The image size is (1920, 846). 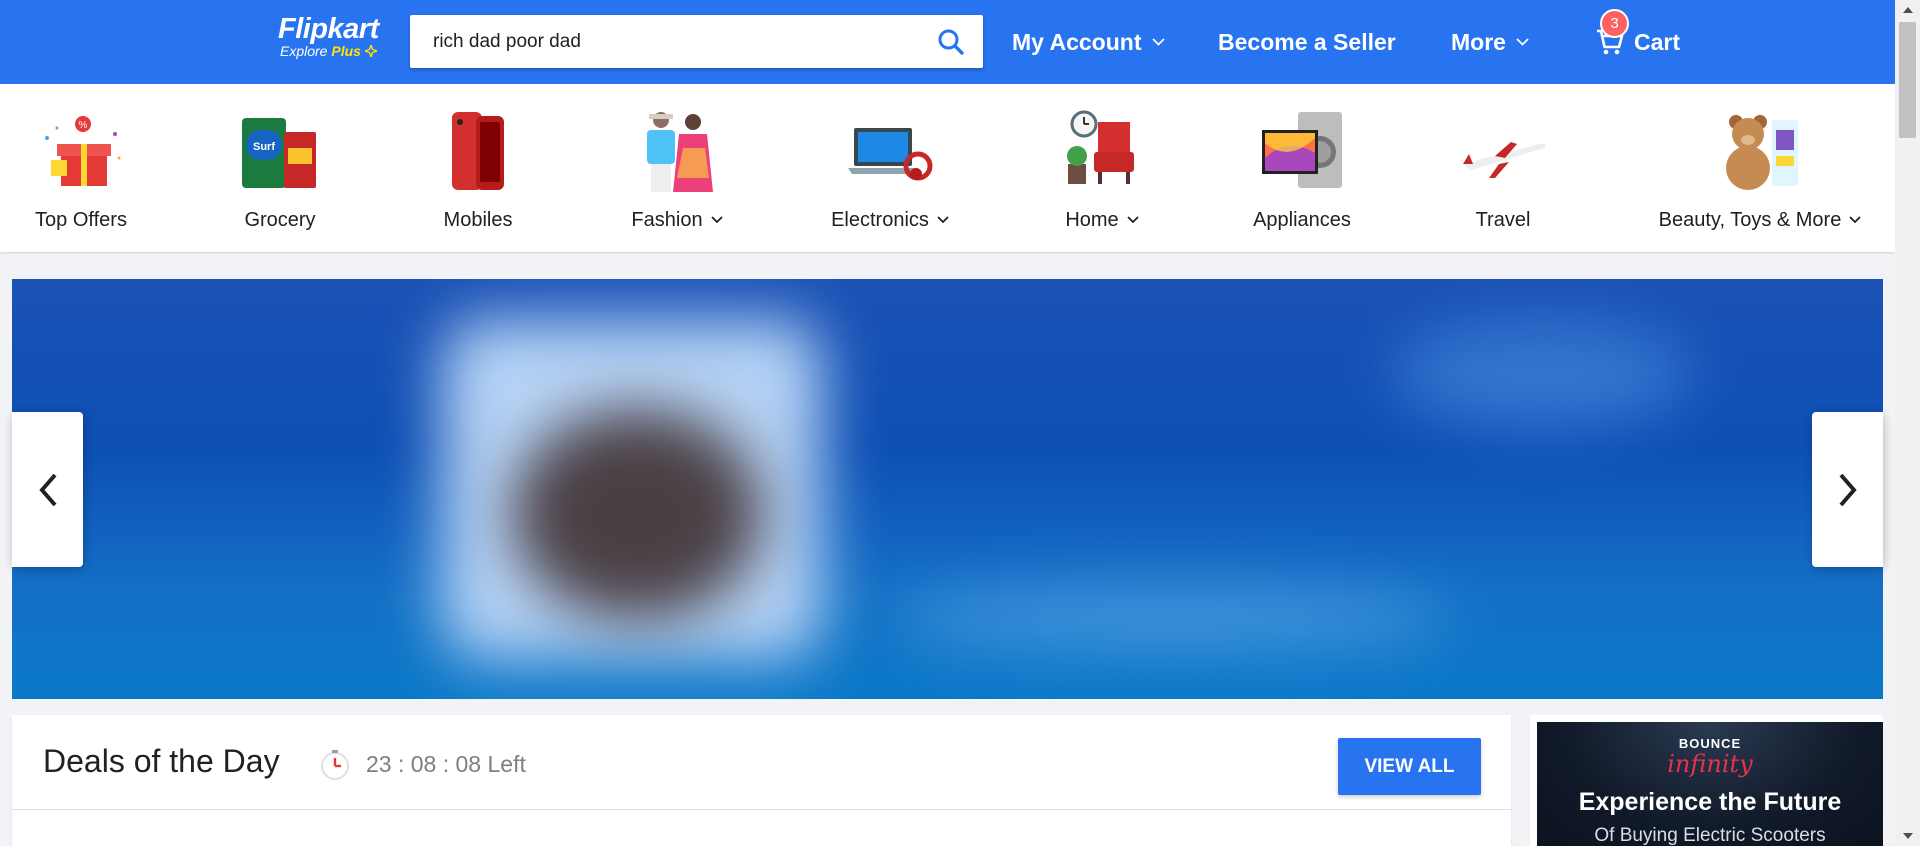 What do you see at coordinates (890, 152) in the screenshot?
I see `laptop-icon` at bounding box center [890, 152].